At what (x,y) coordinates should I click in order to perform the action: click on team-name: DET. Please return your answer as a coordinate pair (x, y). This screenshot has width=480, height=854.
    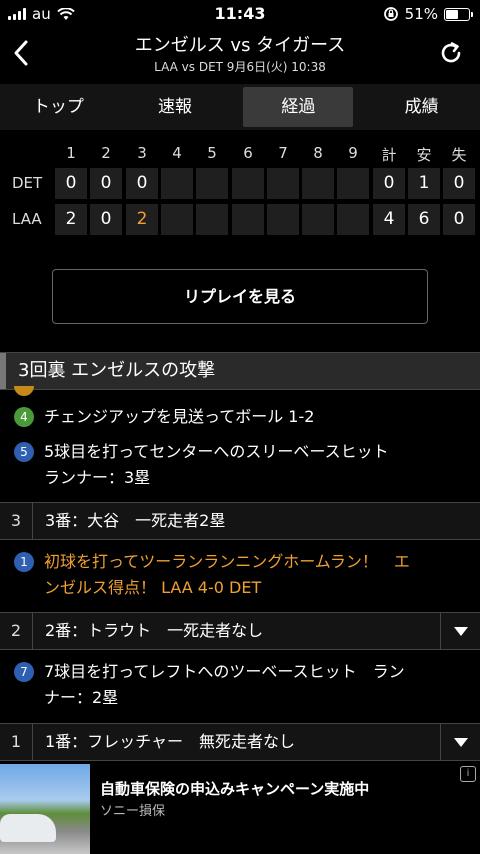
    Looking at the image, I should click on (27, 183).